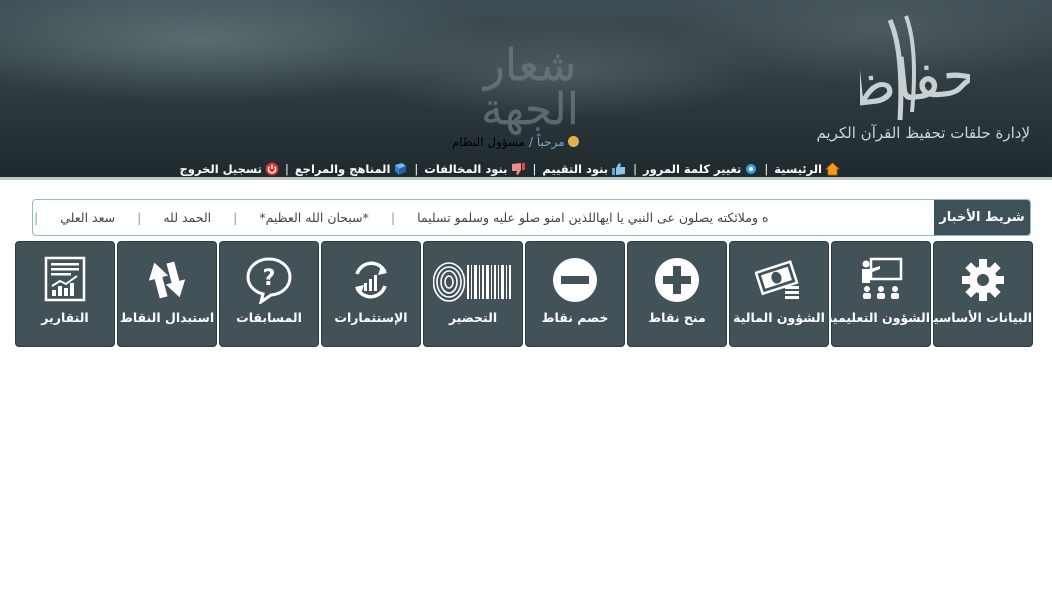 The width and height of the screenshot is (1052, 601). Describe the element at coordinates (877, 317) in the screenshot. I see `tile-educational-affairs-label: الشؤون التعليمية` at that location.